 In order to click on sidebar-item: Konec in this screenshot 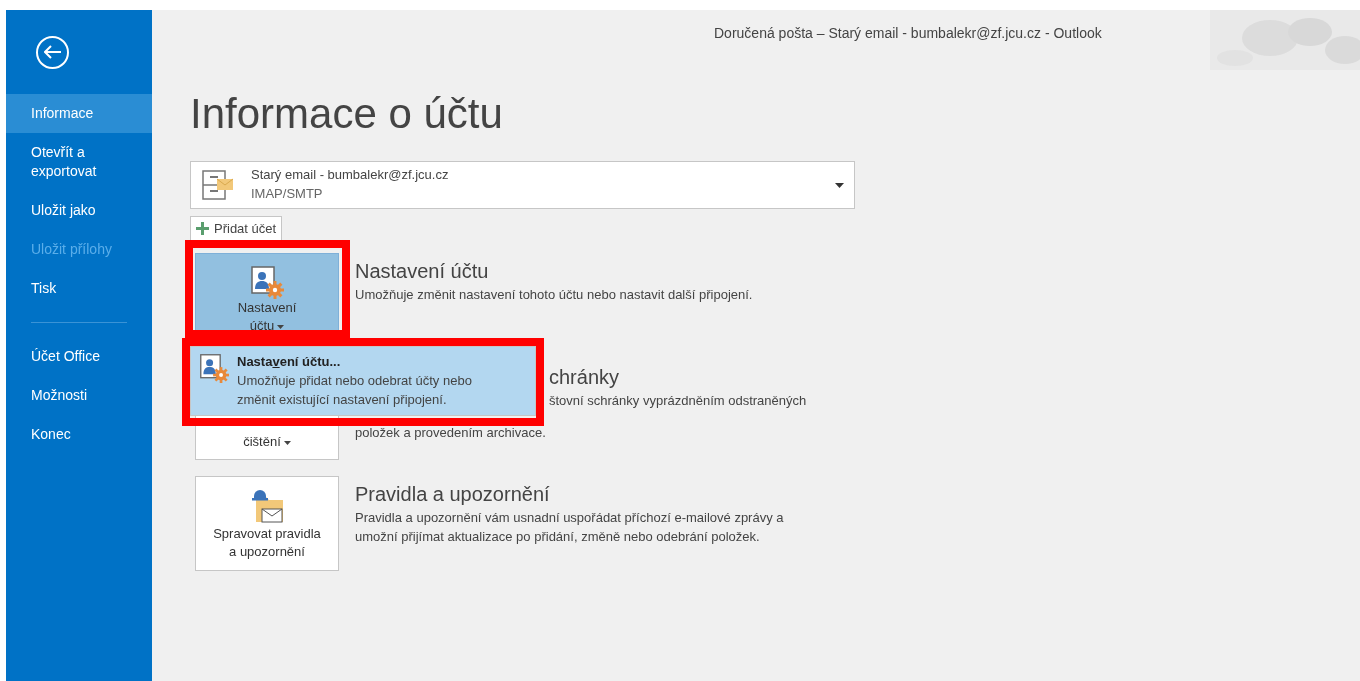, I will do `click(79, 434)`.